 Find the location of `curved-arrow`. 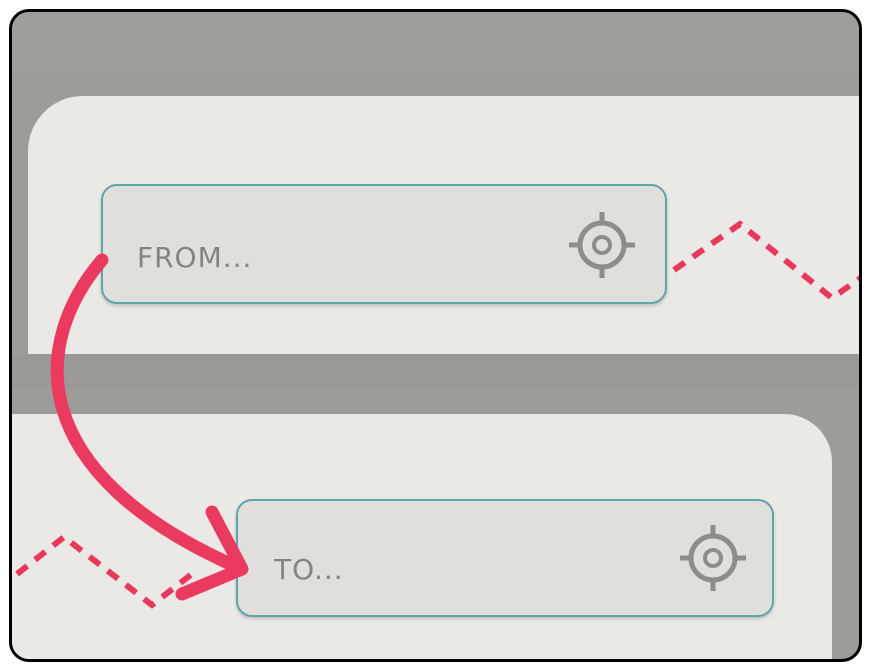

curved-arrow is located at coordinates (149, 427).